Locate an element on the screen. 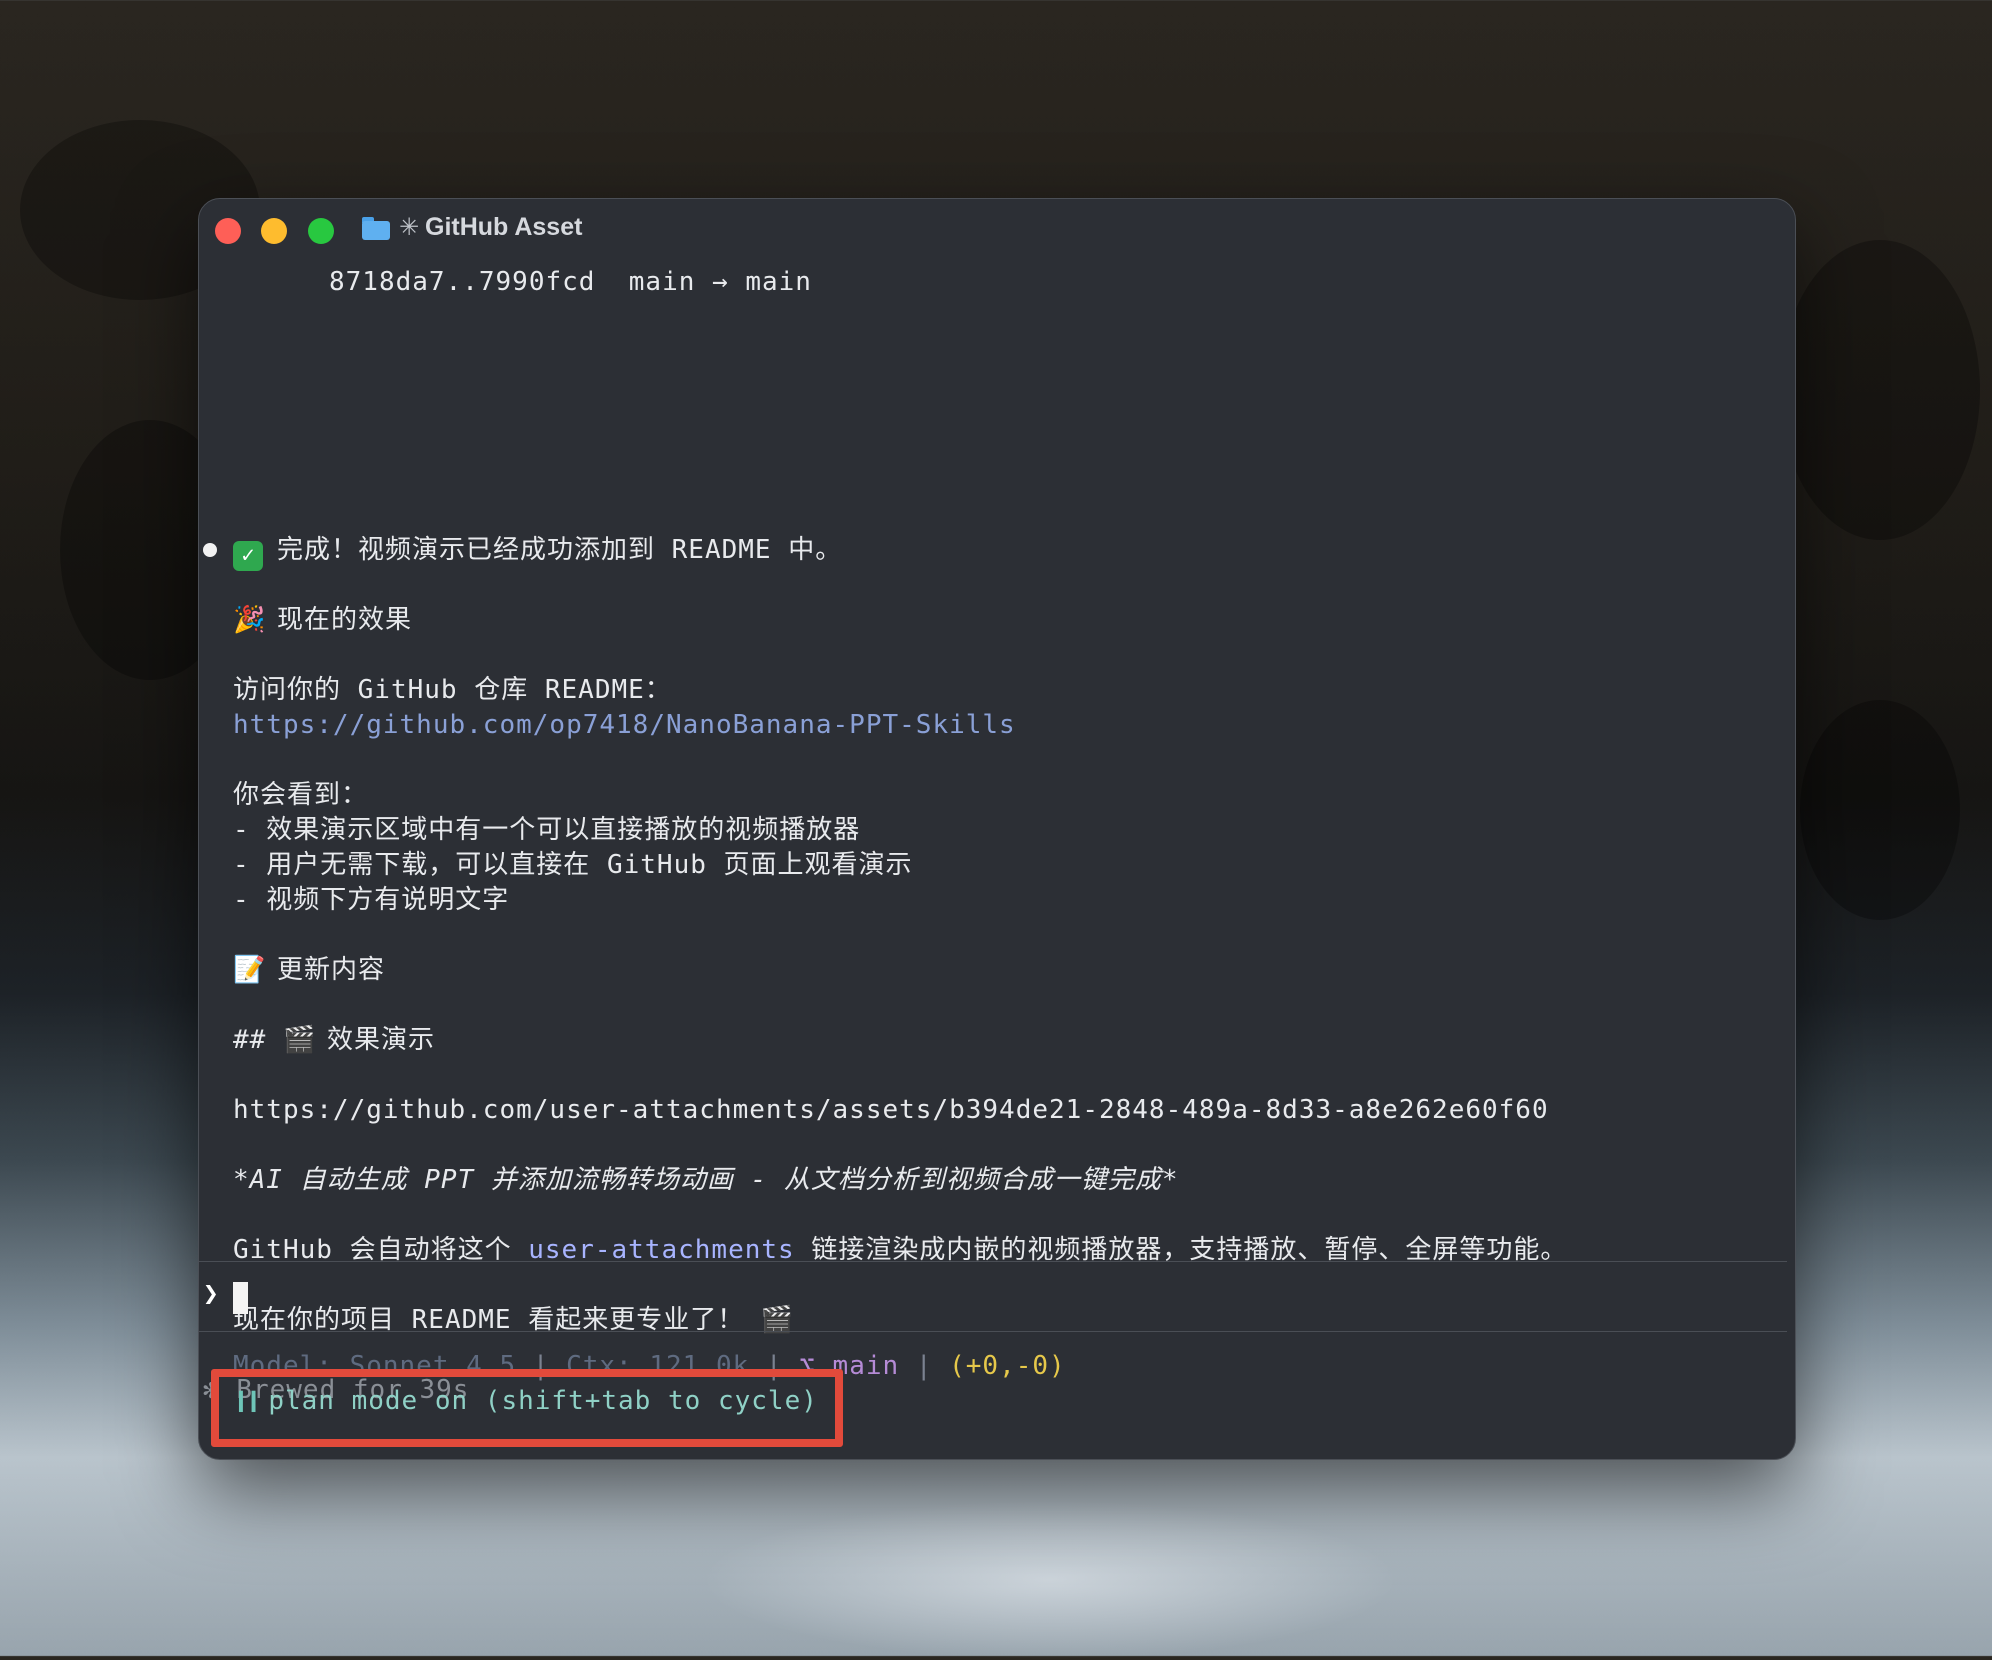  update-heading-text: 更新内容 is located at coordinates (331, 970).